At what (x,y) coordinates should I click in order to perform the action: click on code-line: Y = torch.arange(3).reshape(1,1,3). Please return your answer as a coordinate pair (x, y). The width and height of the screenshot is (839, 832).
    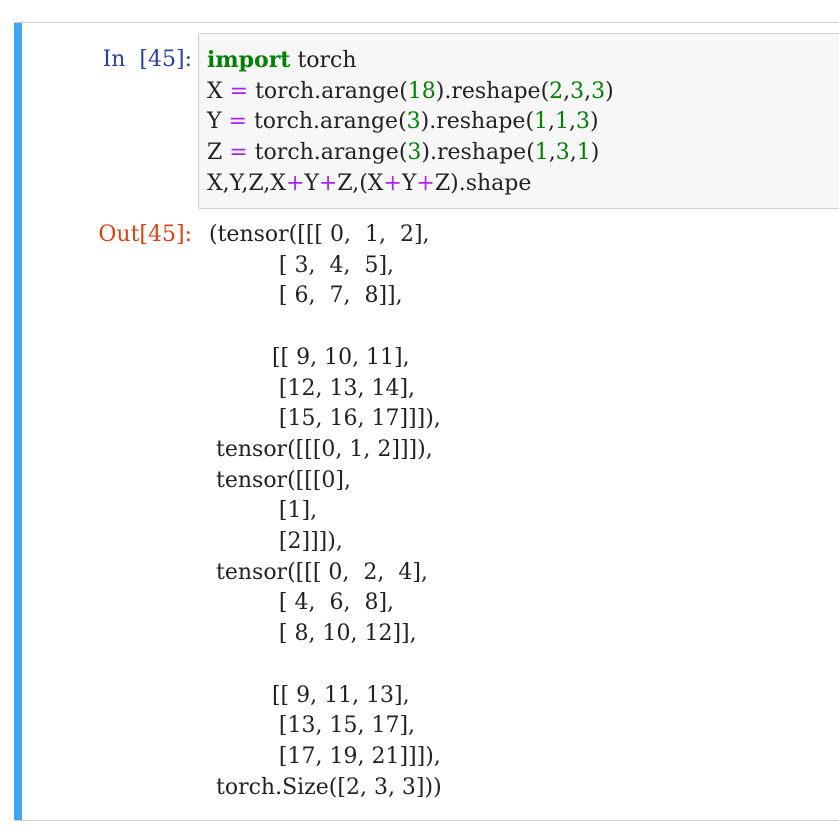
    Looking at the image, I should click on (403, 121).